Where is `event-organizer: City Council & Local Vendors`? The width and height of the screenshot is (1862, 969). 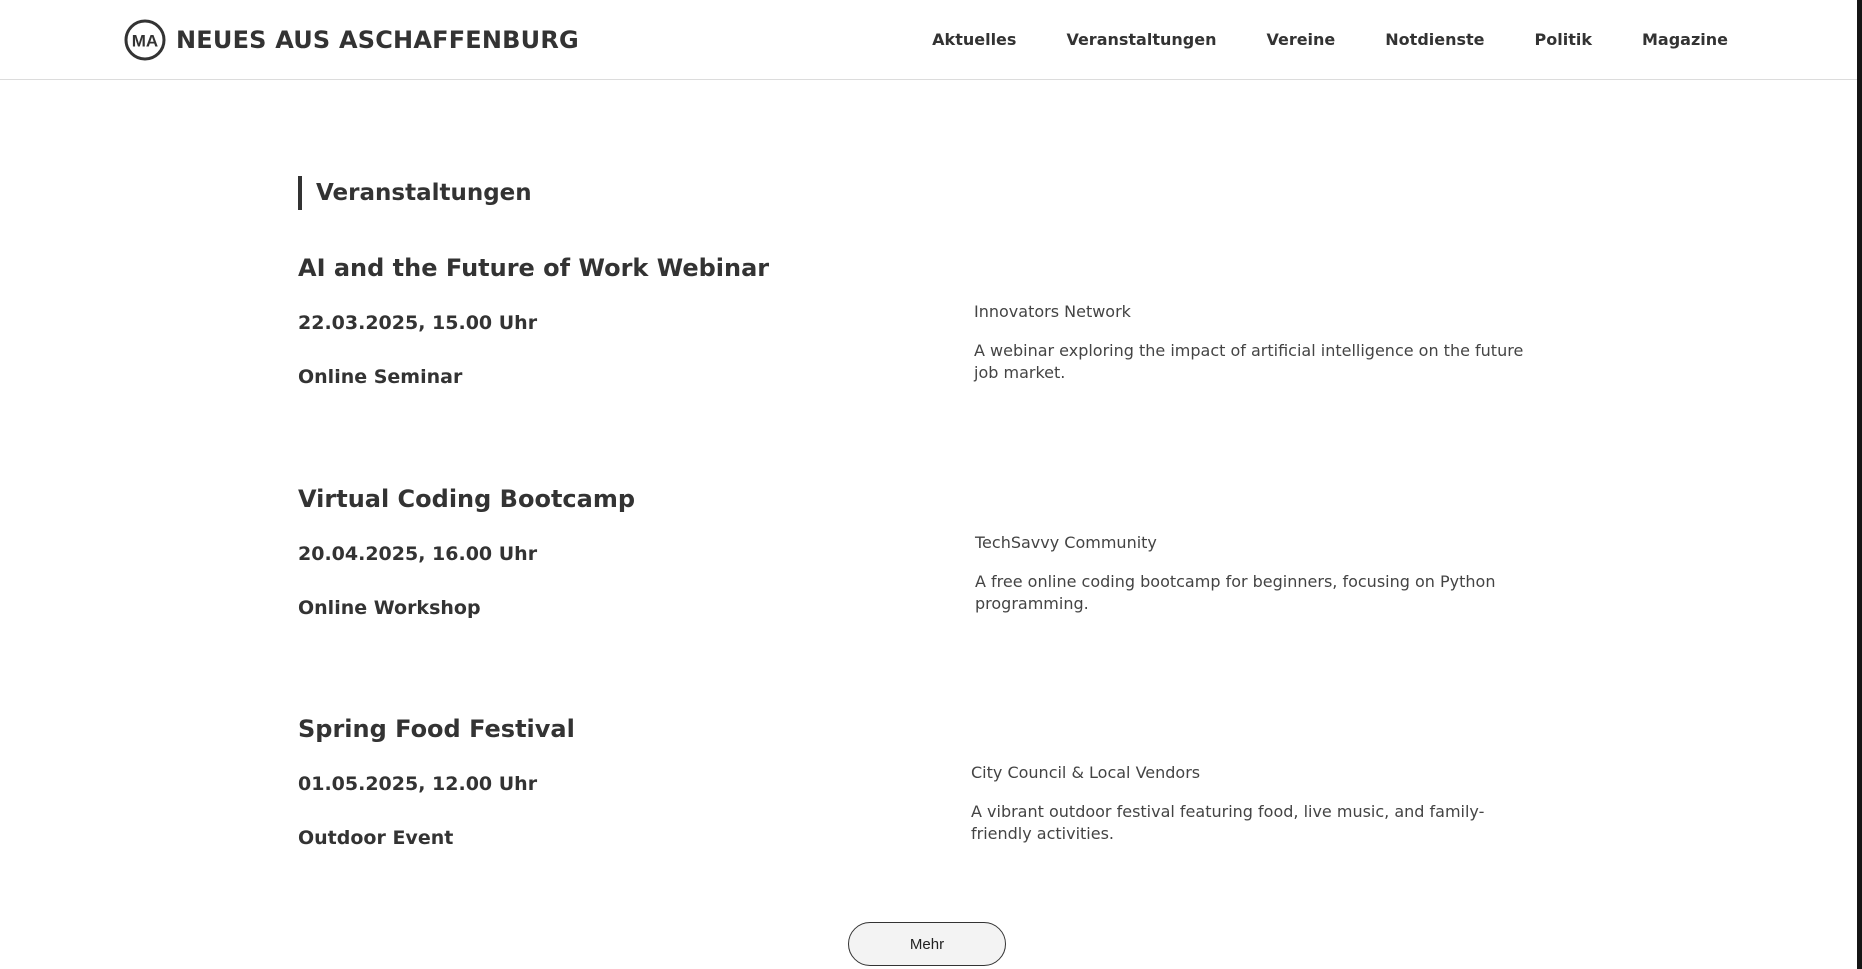 event-organizer: City Council & Local Vendors is located at coordinates (1086, 772).